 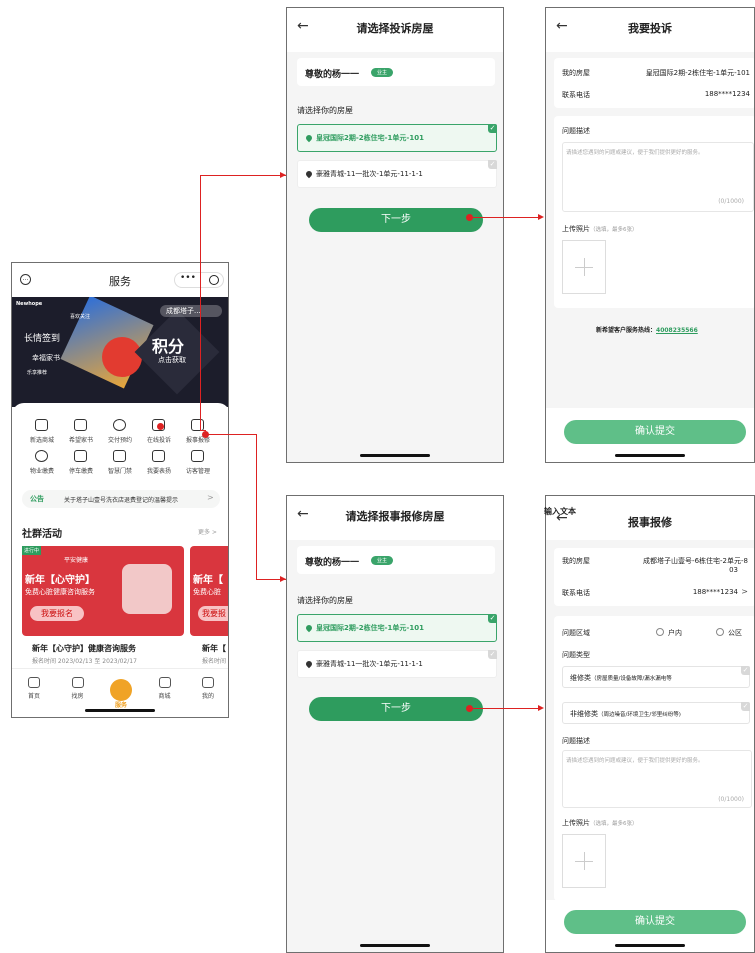 I want to click on door-icon, so click(x=119, y=456).